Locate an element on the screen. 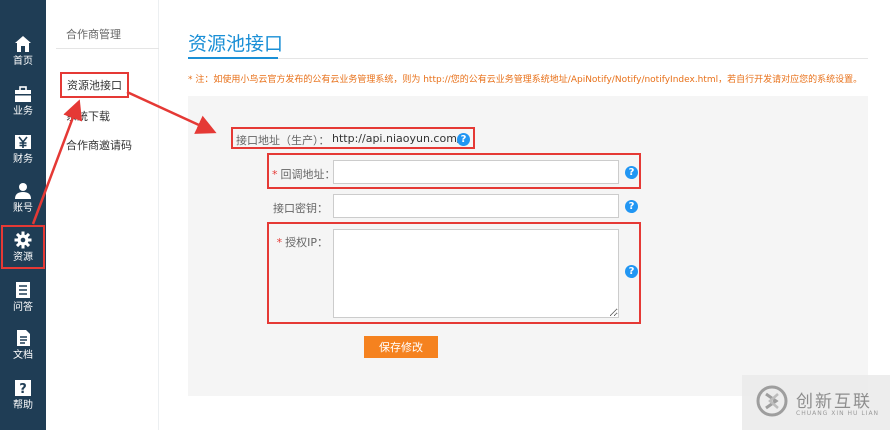 The height and width of the screenshot is (430, 890). rail-item-business: 业务 is located at coordinates (23, 101).